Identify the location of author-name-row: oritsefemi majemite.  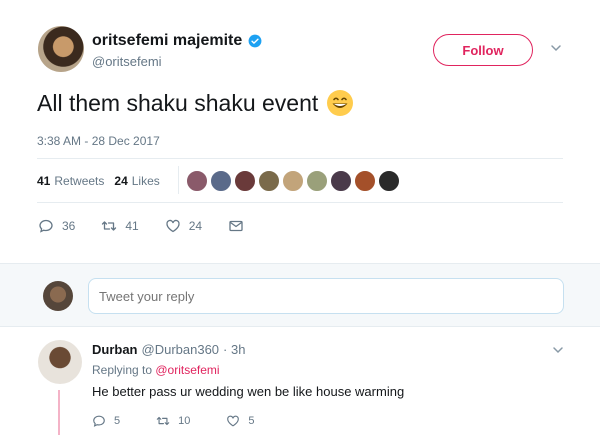
(177, 41).